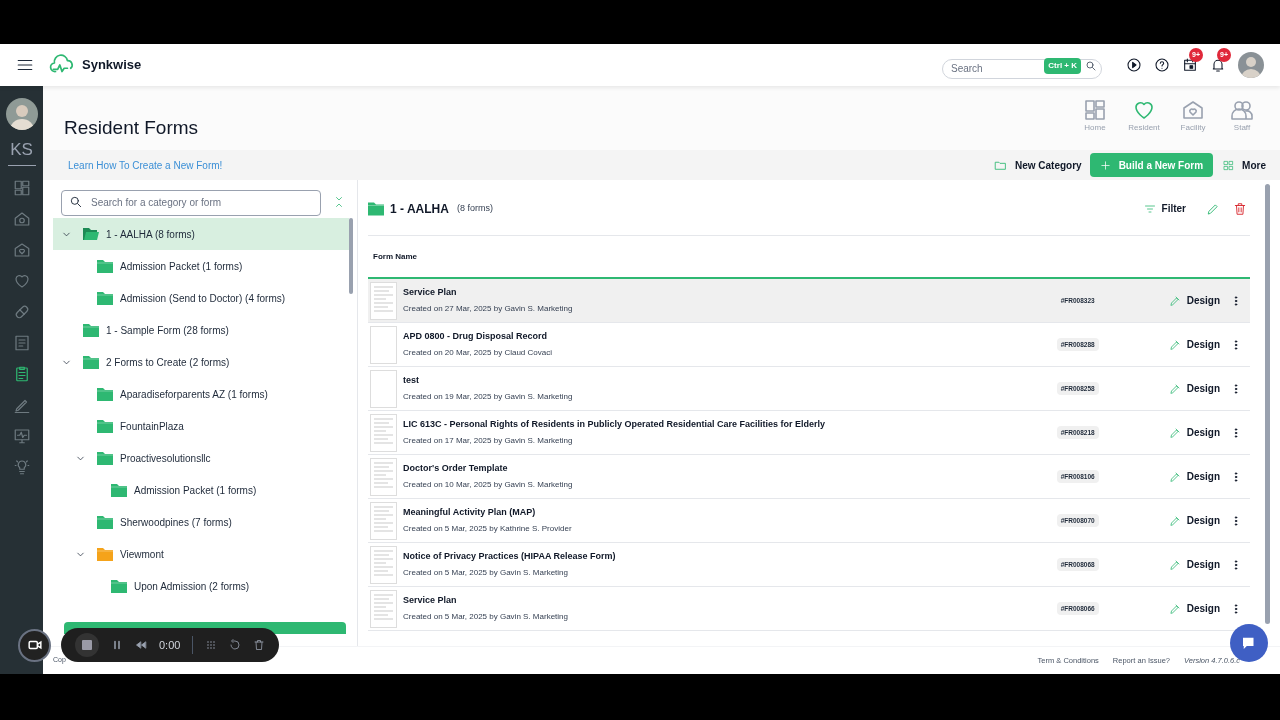 The height and width of the screenshot is (720, 1280). Describe the element at coordinates (474, 208) in the screenshot. I see `form-count: (8 forms)` at that location.